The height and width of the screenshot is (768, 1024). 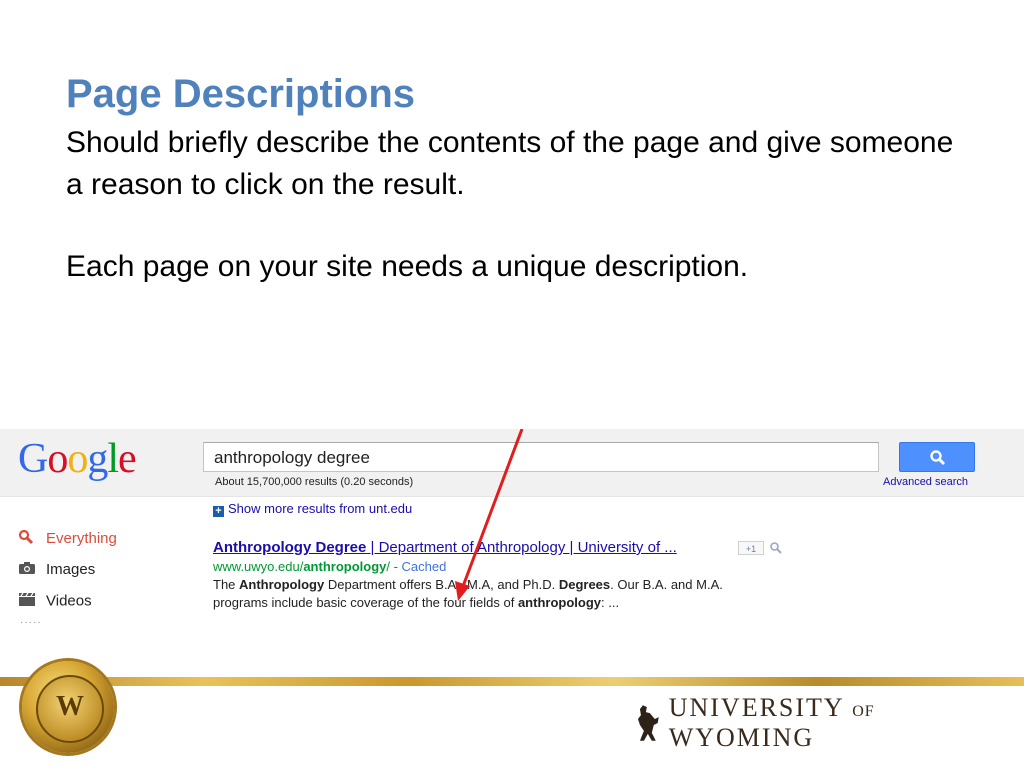 What do you see at coordinates (258, 566) in the screenshot?
I see `url-prefix: www.uwyo.edu/` at bounding box center [258, 566].